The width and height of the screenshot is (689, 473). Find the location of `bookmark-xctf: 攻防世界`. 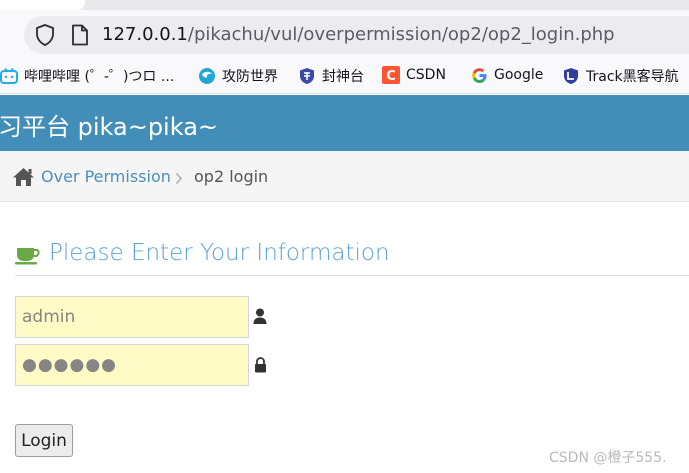

bookmark-xctf: 攻防世界 is located at coordinates (238, 76).